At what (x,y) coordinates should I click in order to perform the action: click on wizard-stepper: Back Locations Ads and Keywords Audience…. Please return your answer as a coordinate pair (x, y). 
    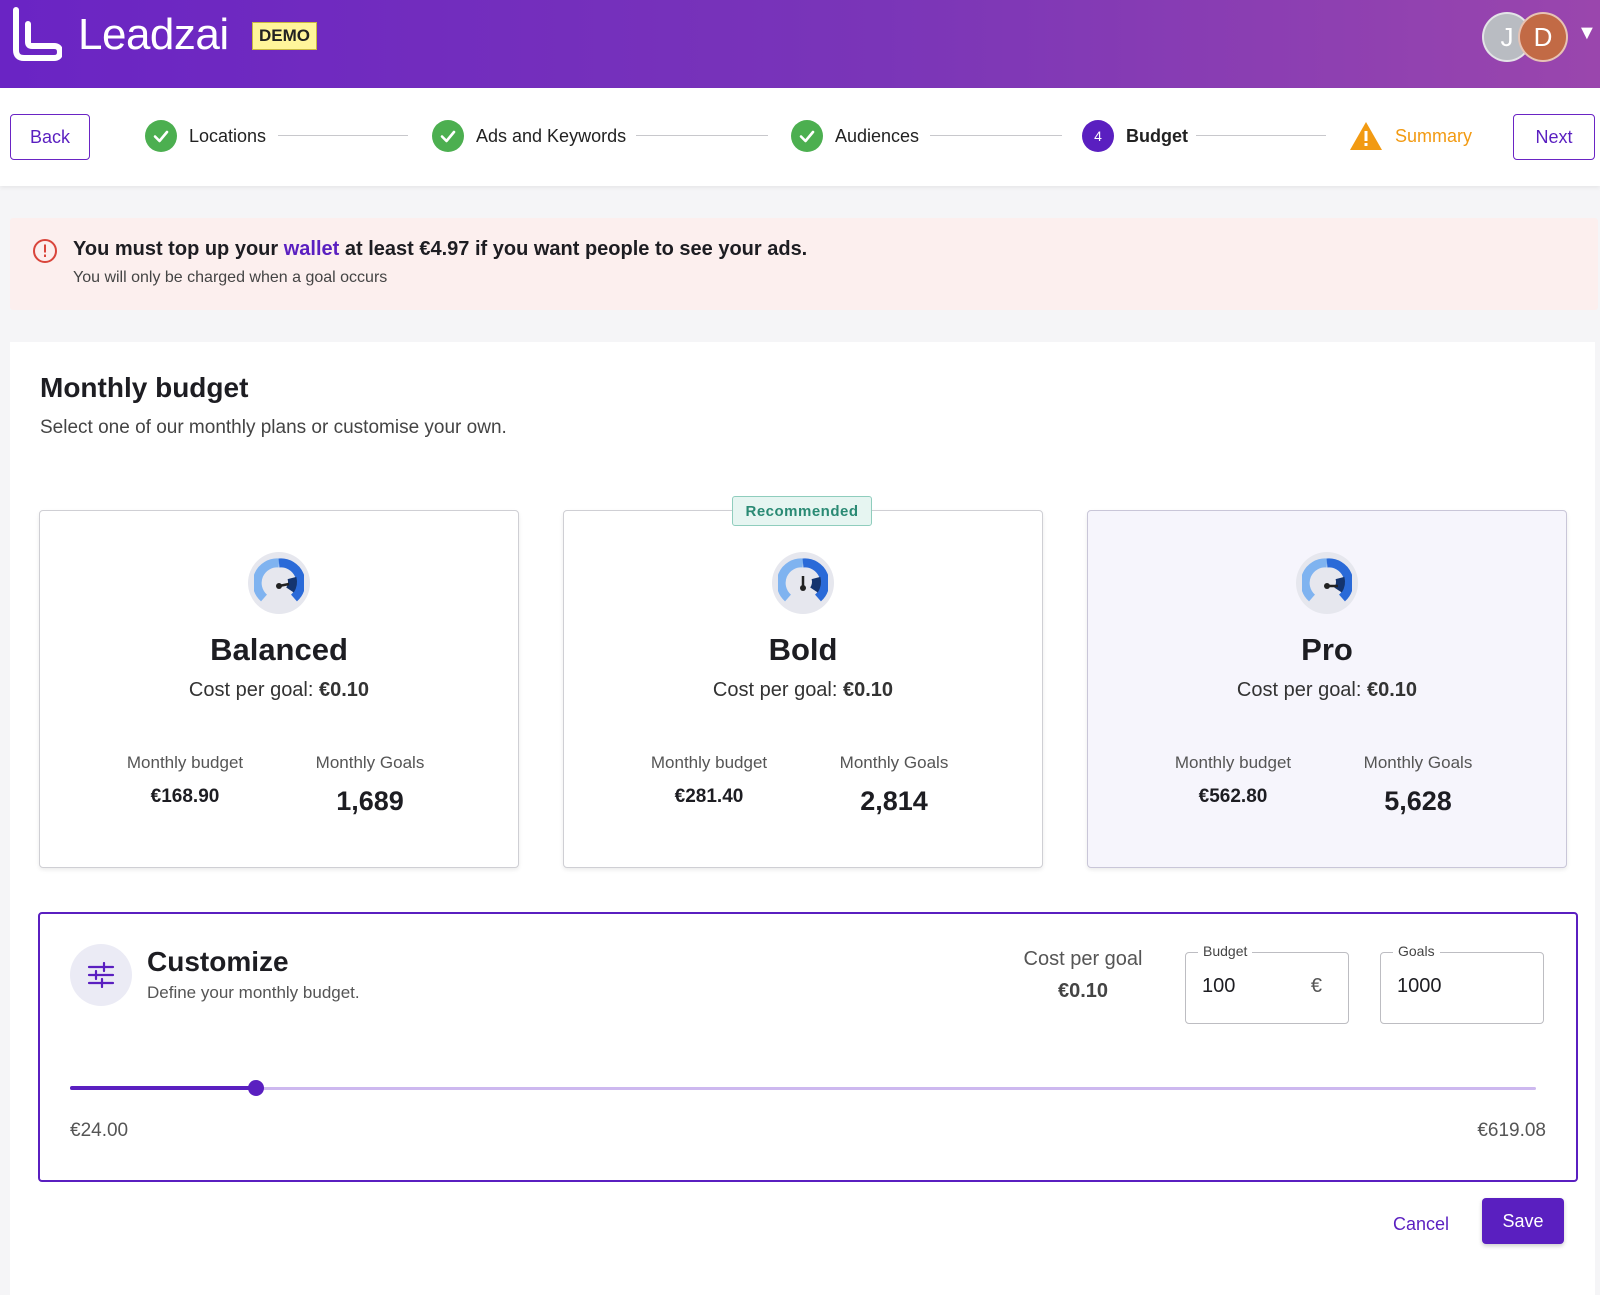
    Looking at the image, I should click on (800, 137).